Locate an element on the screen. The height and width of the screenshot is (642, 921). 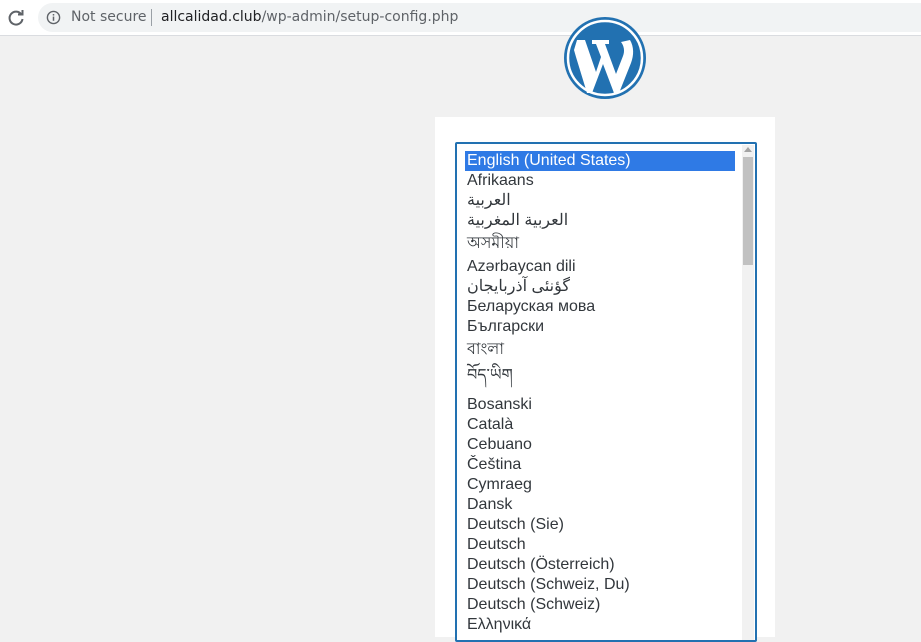
language-option: বাংলা is located at coordinates (600, 350).